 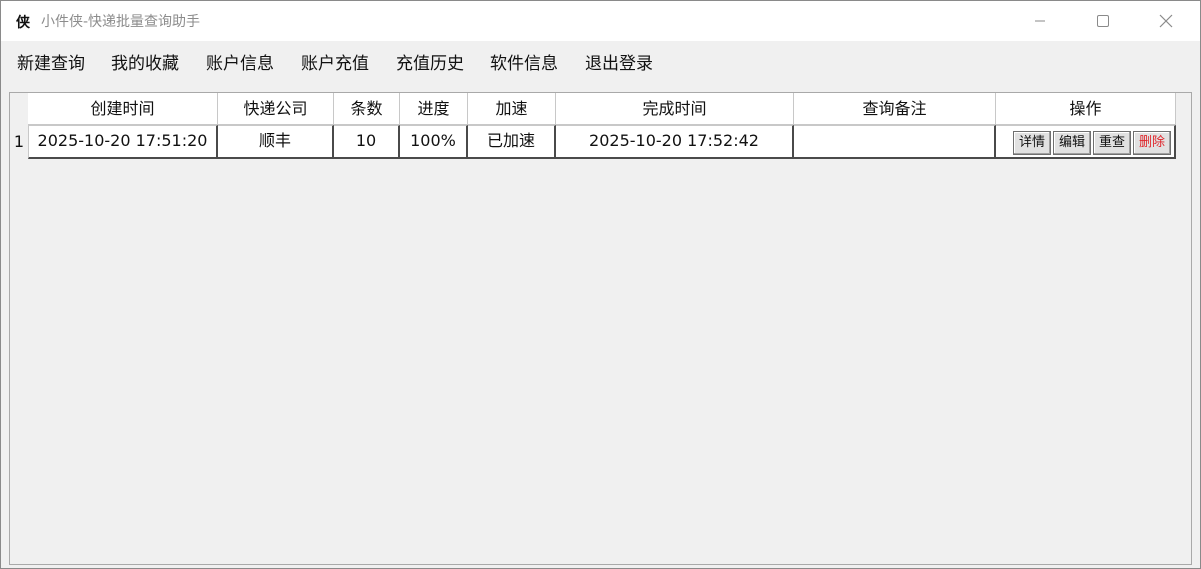 I want to click on close-icon, so click(x=1166, y=21).